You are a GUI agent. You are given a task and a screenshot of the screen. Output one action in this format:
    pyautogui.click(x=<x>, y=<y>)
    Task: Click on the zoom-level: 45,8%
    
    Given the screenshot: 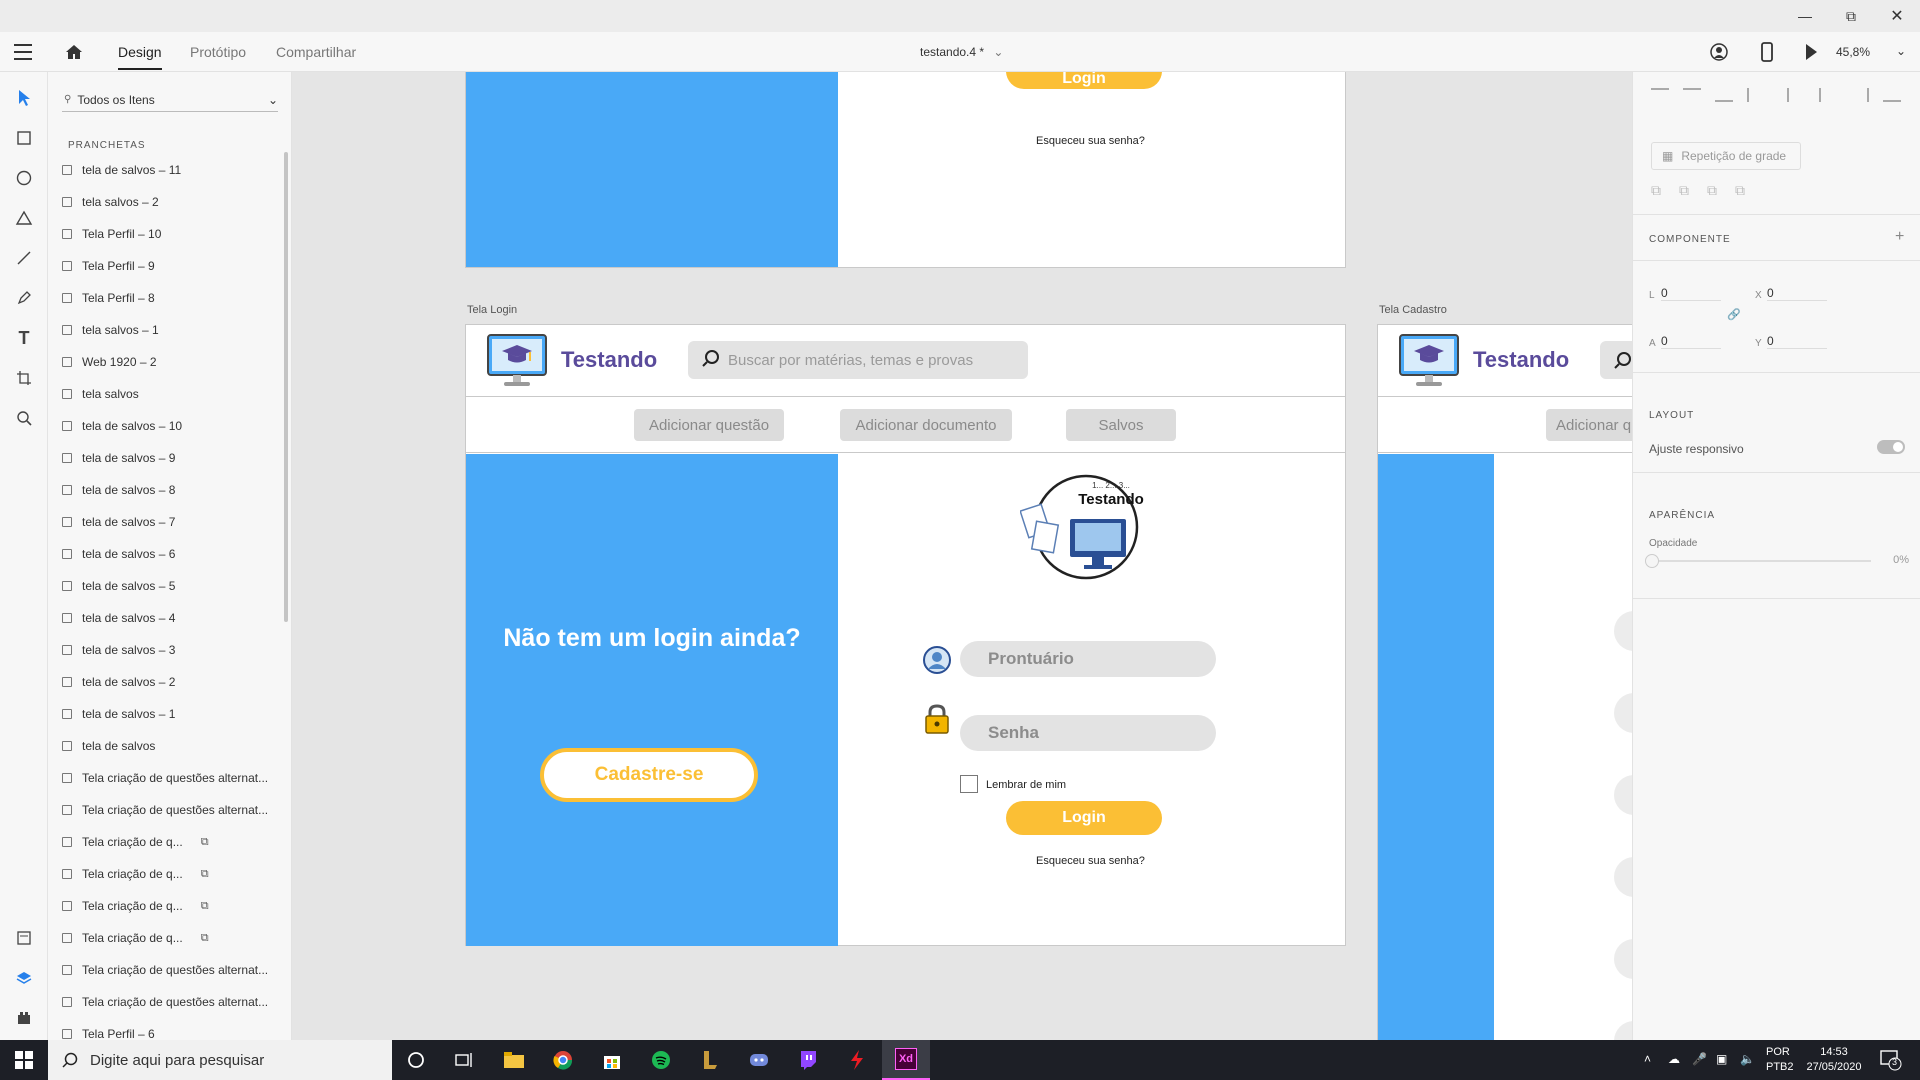 What is the action you would take?
    pyautogui.click(x=1853, y=52)
    